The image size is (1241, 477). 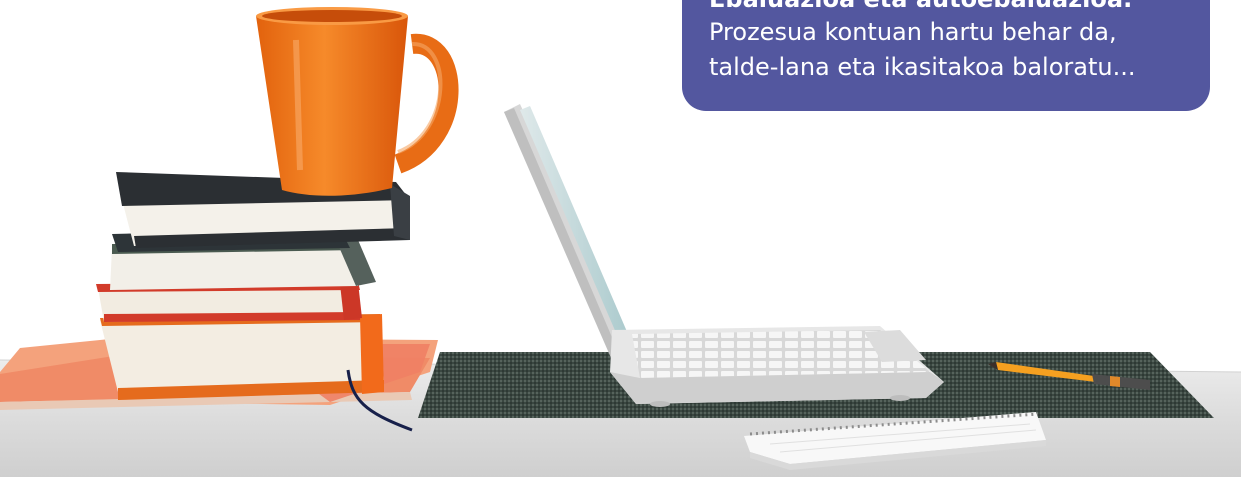 I want to click on callout-text-line-1: Prozesua kontuan hartu behar da,, so click(x=913, y=32).